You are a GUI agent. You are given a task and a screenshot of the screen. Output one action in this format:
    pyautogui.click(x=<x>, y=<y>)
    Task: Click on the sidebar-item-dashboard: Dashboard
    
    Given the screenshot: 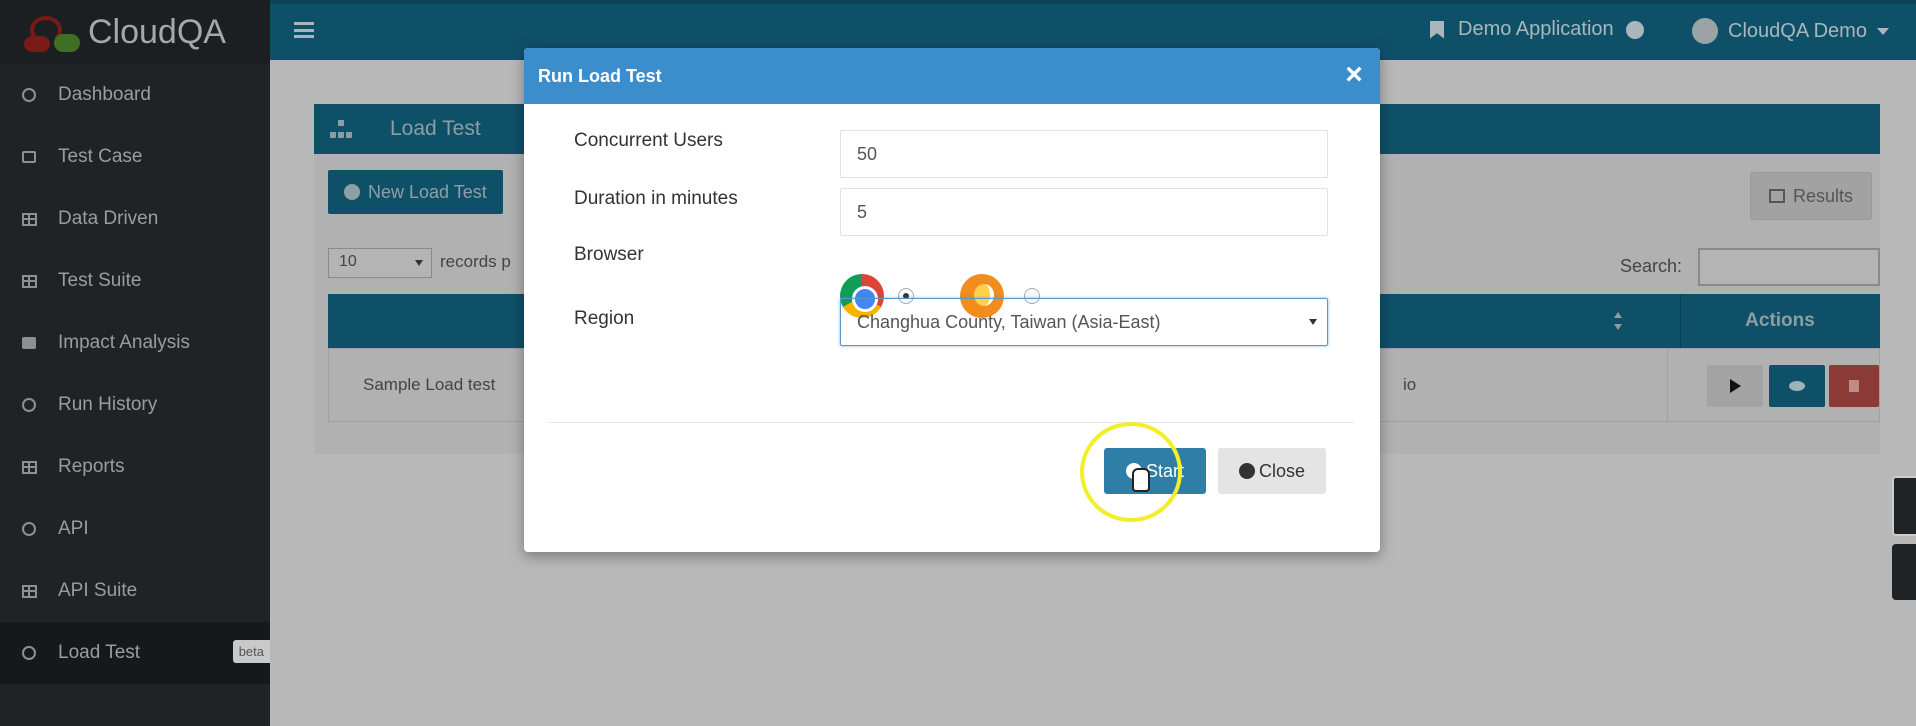 What is the action you would take?
    pyautogui.click(x=135, y=95)
    